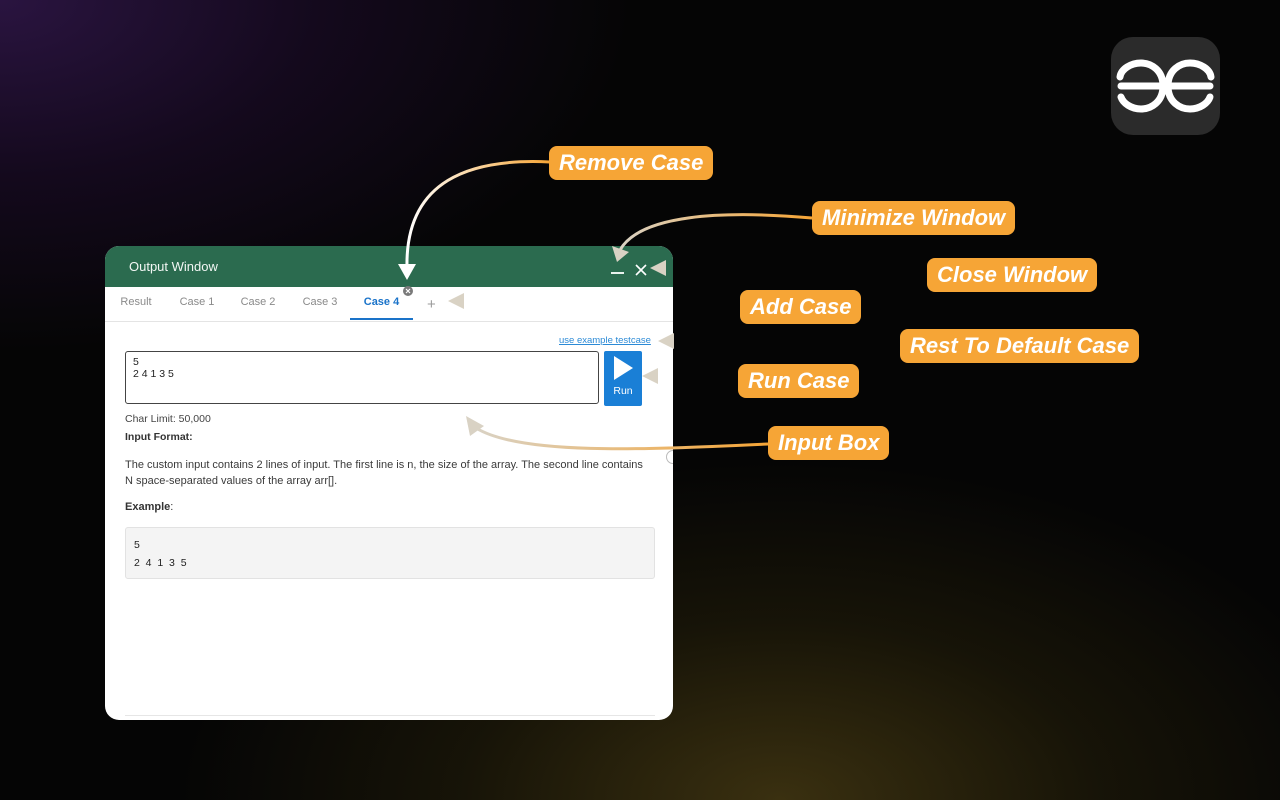 This screenshot has height=800, width=1280. I want to click on callout-close-window: Close Window, so click(1012, 275).